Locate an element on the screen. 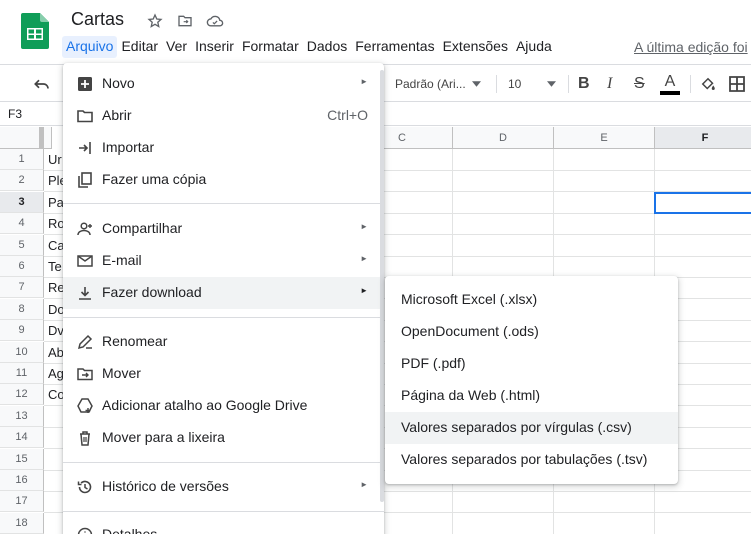  selected-cell-f3 is located at coordinates (702, 203).